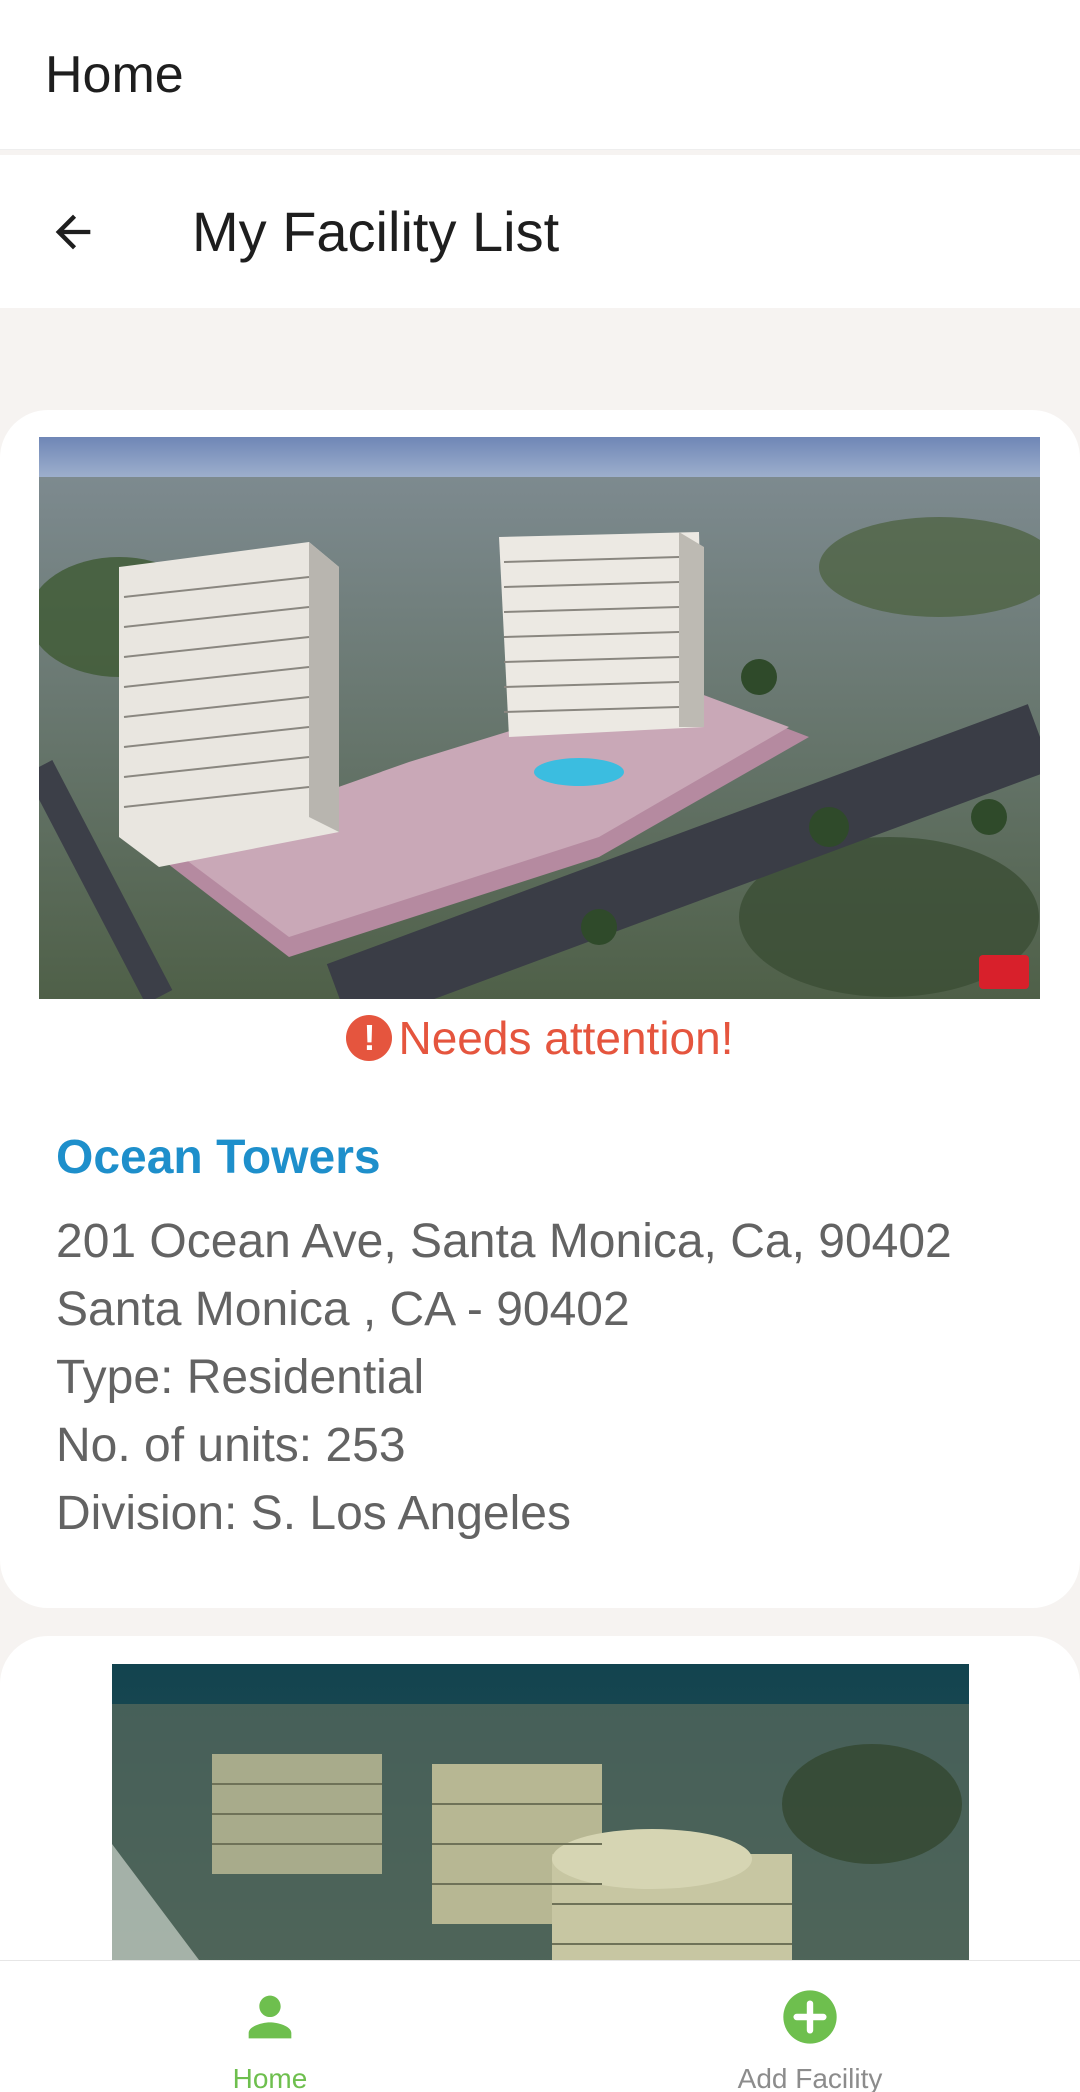  Describe the element at coordinates (270, 2017) in the screenshot. I see `person-icon` at that location.